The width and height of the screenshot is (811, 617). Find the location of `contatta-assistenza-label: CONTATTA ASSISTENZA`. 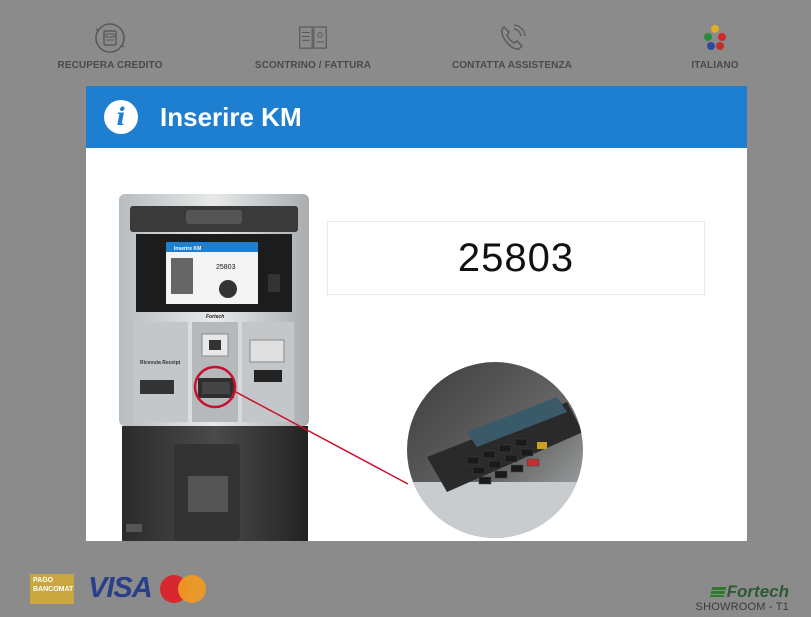

contatta-assistenza-label: CONTATTA ASSISTENZA is located at coordinates (512, 65).